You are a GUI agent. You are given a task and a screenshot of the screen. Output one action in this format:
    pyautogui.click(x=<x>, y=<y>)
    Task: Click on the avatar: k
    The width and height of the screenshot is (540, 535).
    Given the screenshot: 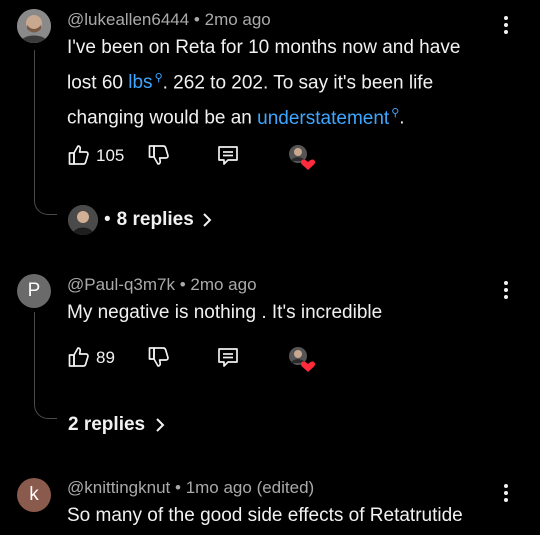 What is the action you would take?
    pyautogui.click(x=34, y=495)
    